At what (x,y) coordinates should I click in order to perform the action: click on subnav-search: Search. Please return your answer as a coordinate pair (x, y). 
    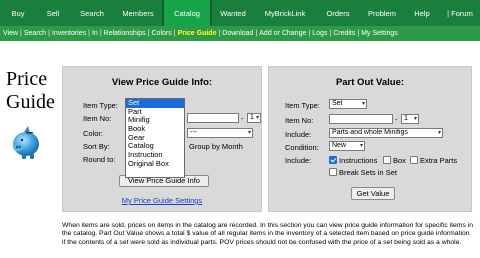
    Looking at the image, I should click on (35, 33).